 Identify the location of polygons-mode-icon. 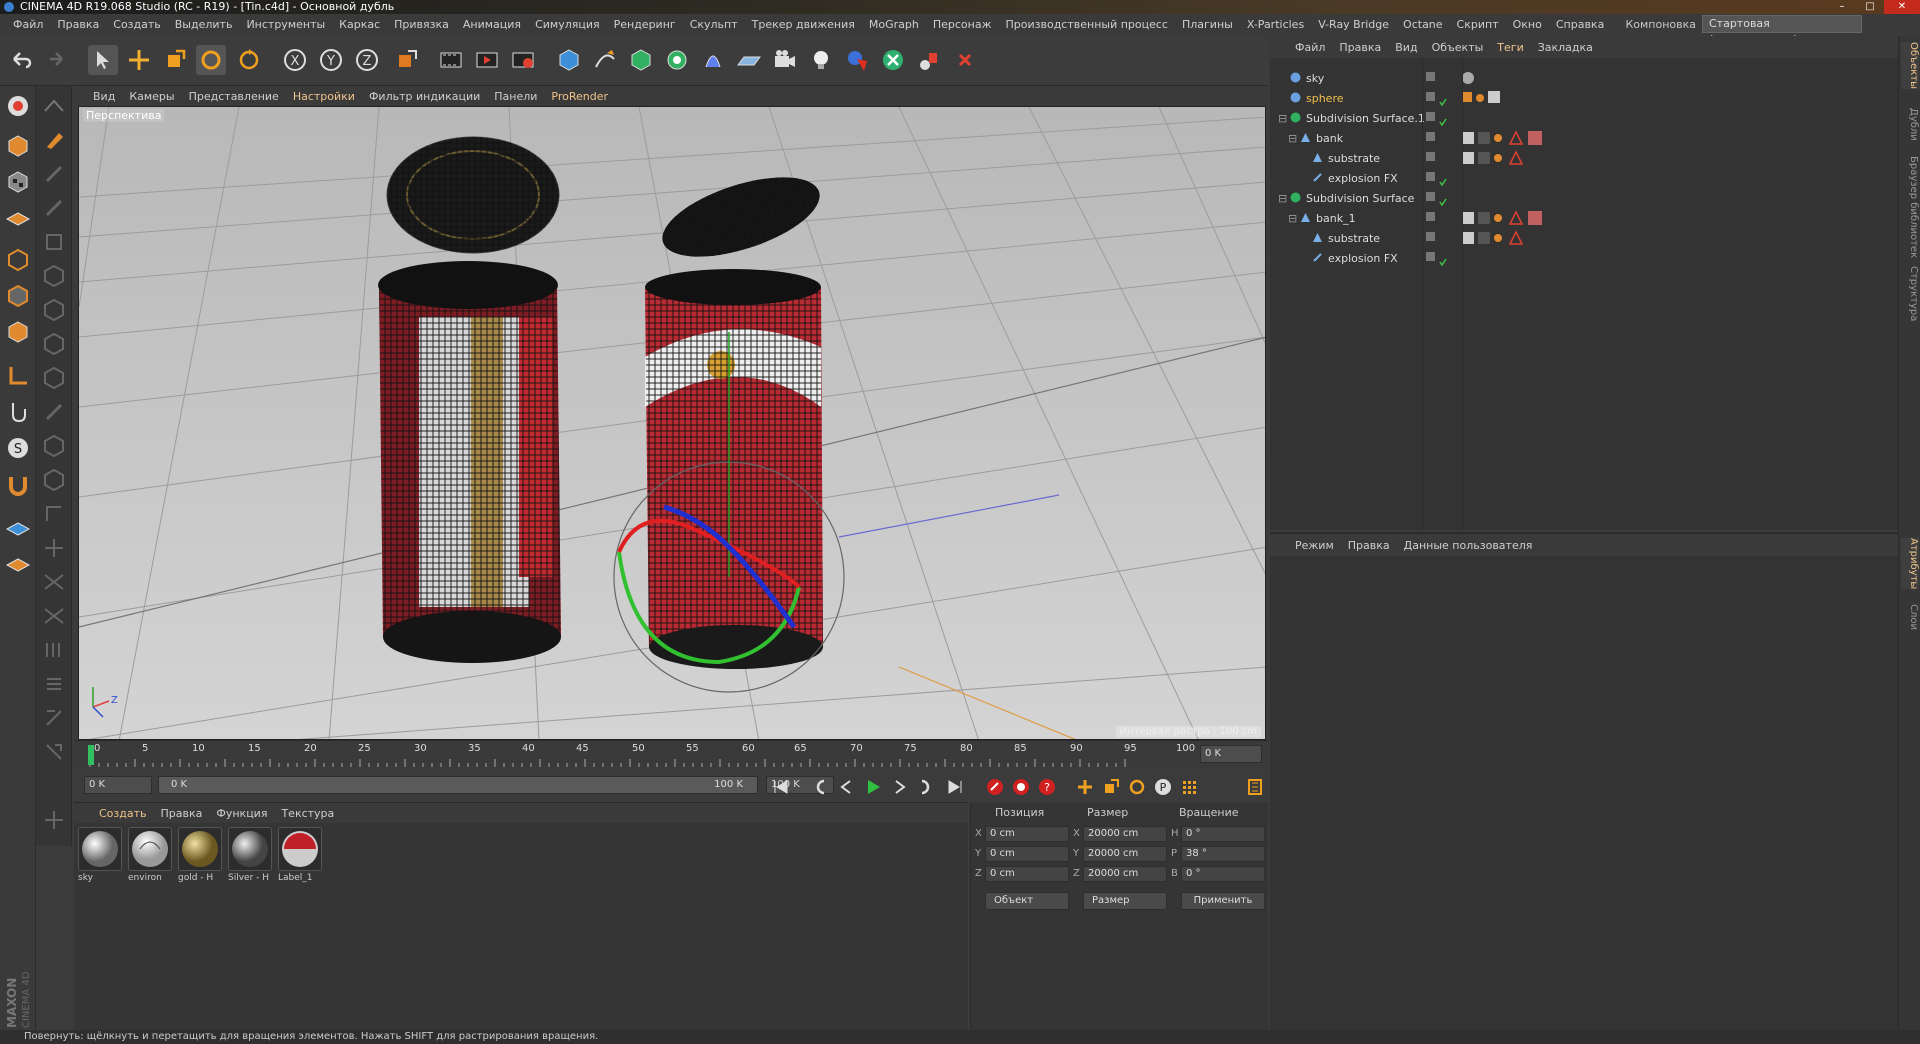
(18, 332).